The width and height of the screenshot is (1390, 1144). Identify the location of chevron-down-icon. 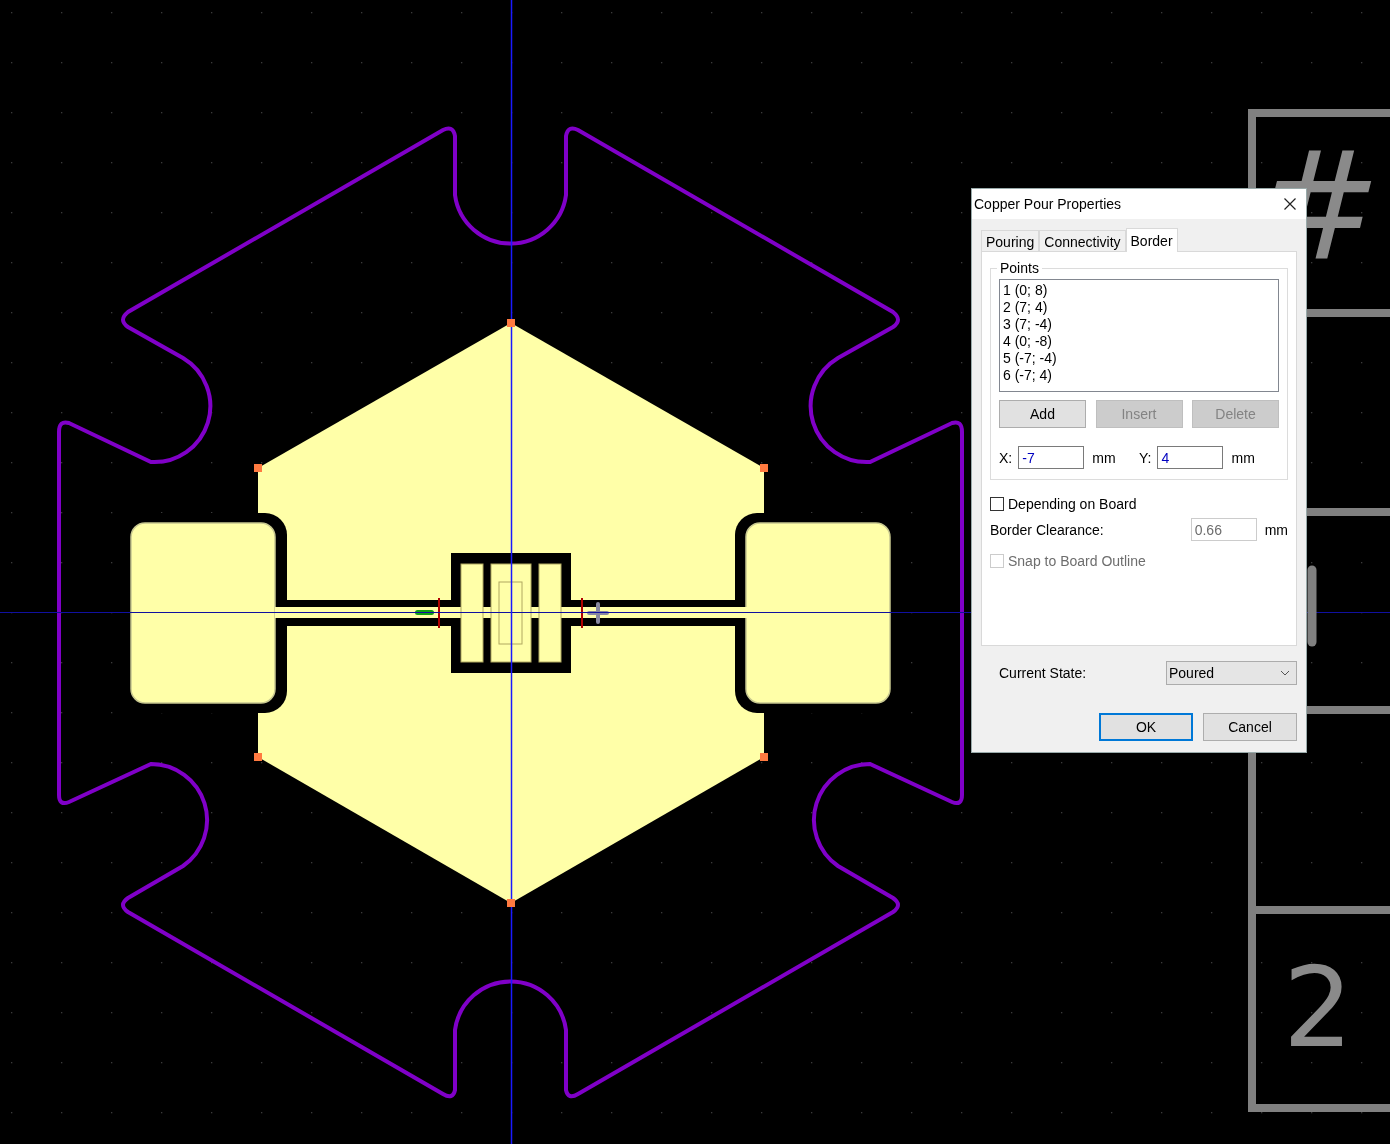
(1285, 673).